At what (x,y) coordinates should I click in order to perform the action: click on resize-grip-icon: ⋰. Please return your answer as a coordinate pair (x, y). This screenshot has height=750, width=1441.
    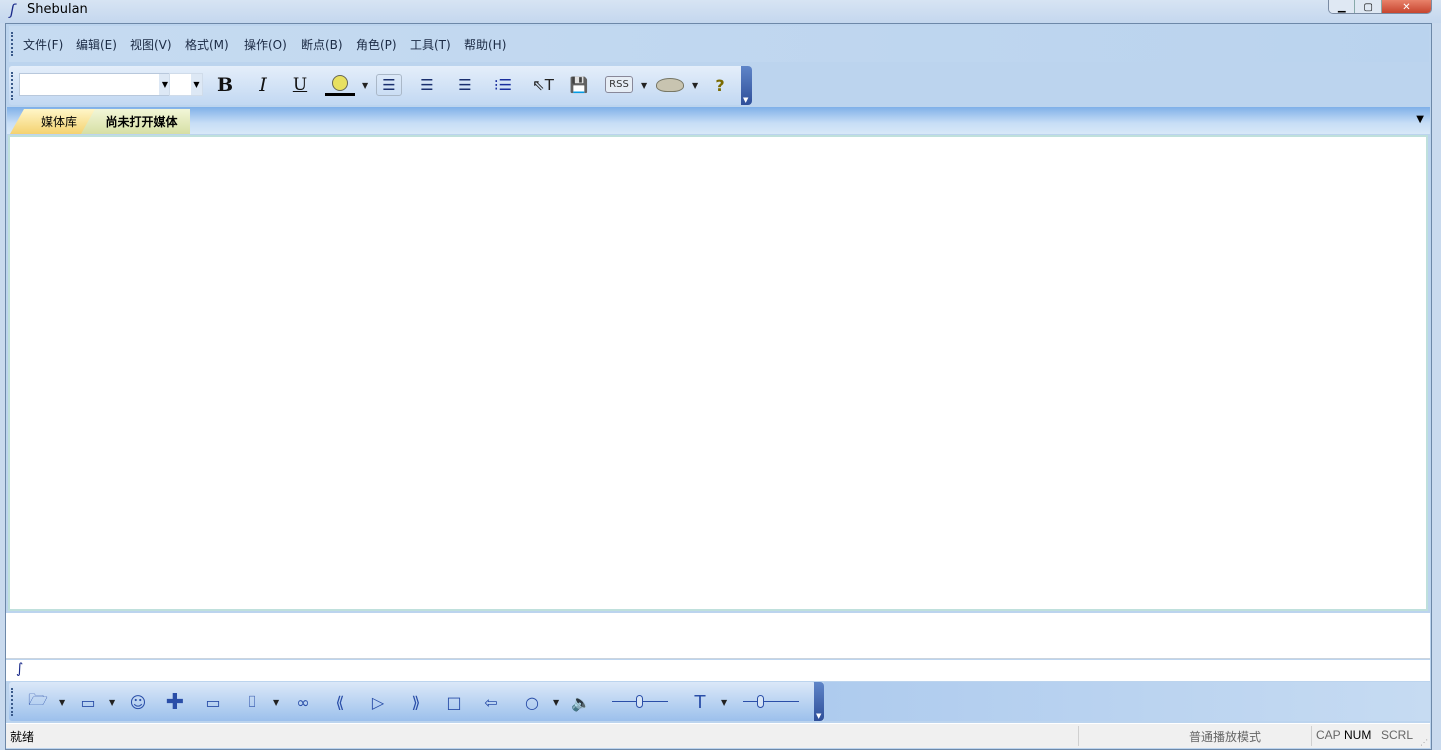
    Looking at the image, I should click on (1424, 742).